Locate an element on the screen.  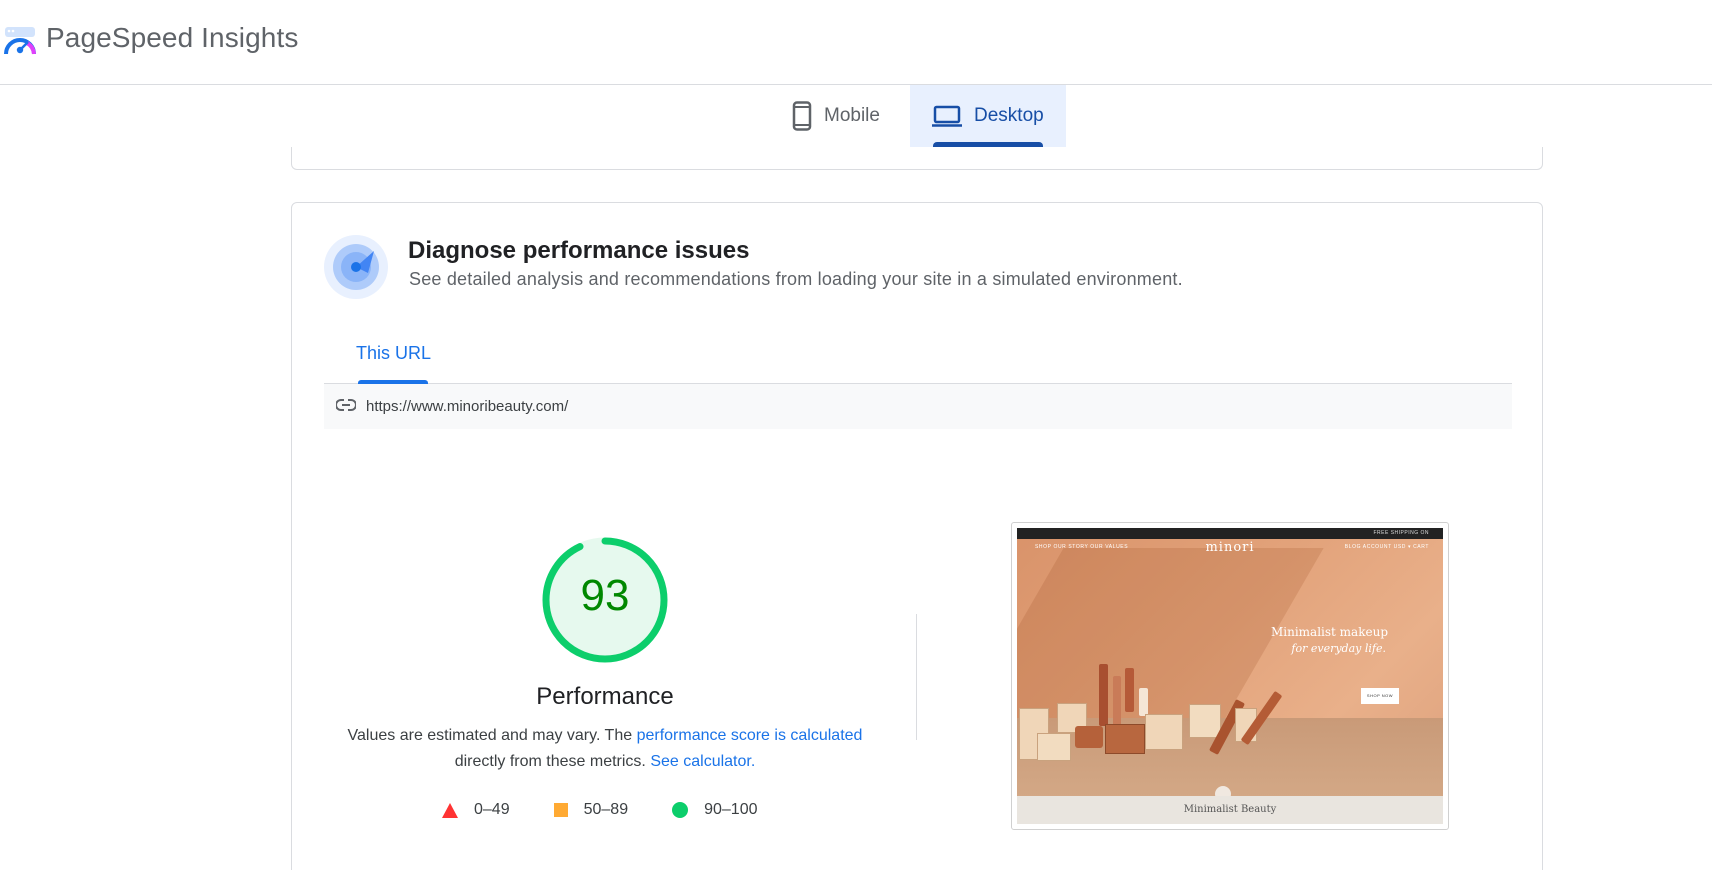
diagnose-title: Diagnose performance issues is located at coordinates (579, 250).